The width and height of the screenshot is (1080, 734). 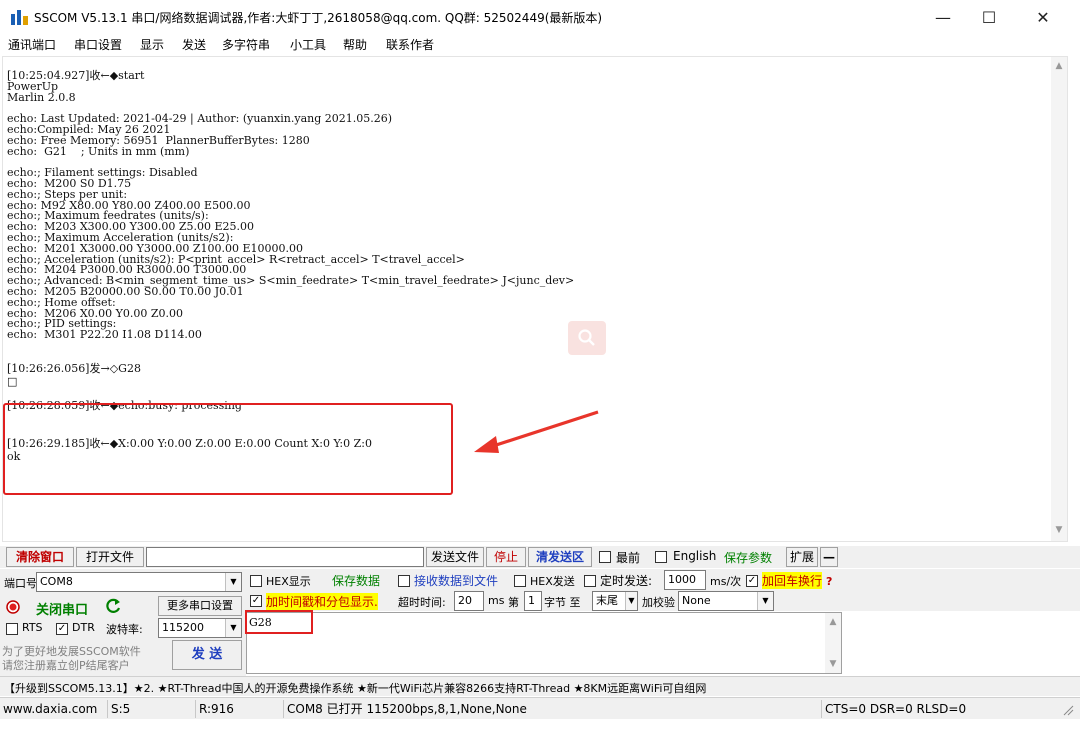 What do you see at coordinates (139, 582) in the screenshot?
I see `port-select: COM8 ▼` at bounding box center [139, 582].